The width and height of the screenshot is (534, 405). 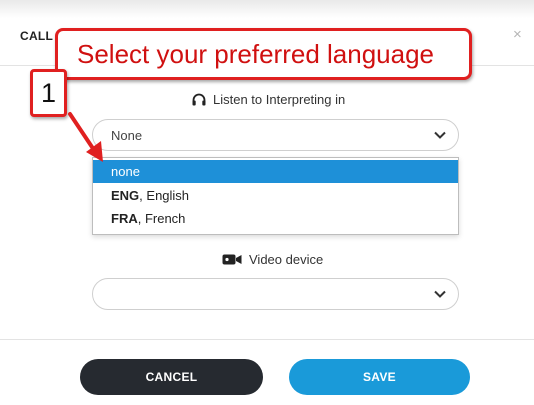 I want to click on language-select-value: None, so click(x=127, y=135).